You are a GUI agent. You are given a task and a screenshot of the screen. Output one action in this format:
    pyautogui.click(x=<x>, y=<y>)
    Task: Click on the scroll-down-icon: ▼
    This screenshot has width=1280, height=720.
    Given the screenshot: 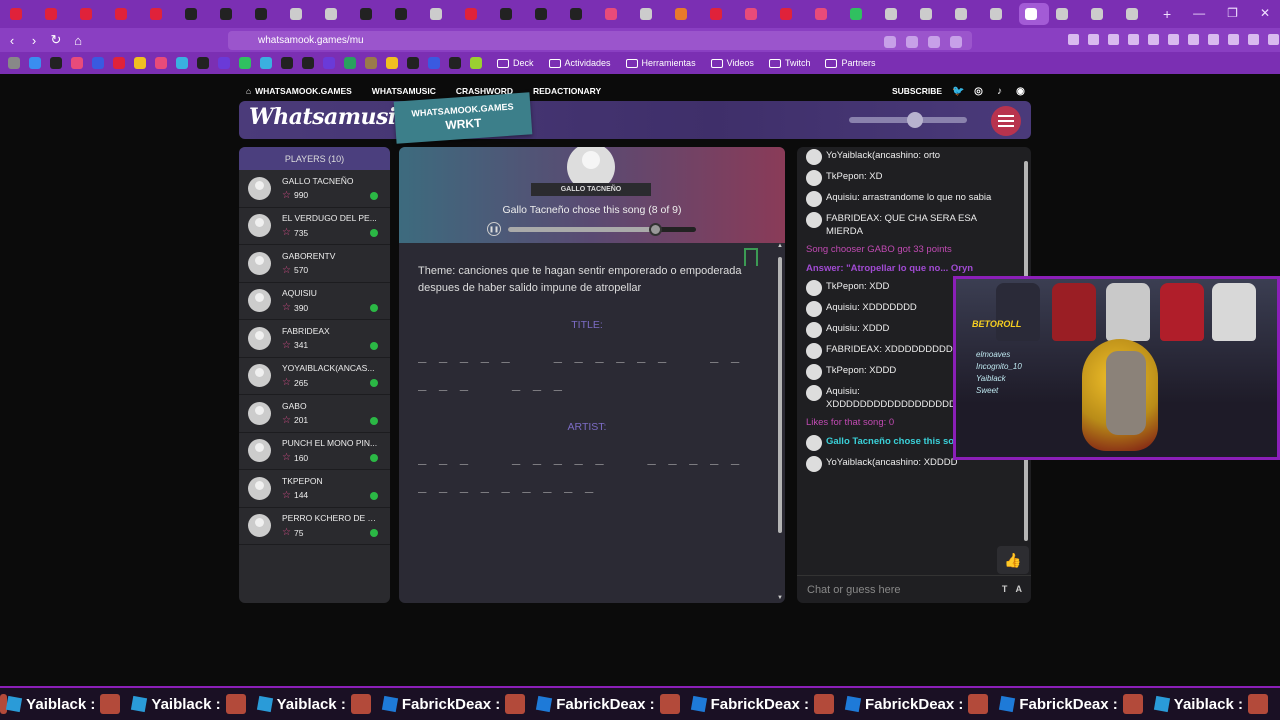 What is the action you would take?
    pyautogui.click(x=780, y=598)
    